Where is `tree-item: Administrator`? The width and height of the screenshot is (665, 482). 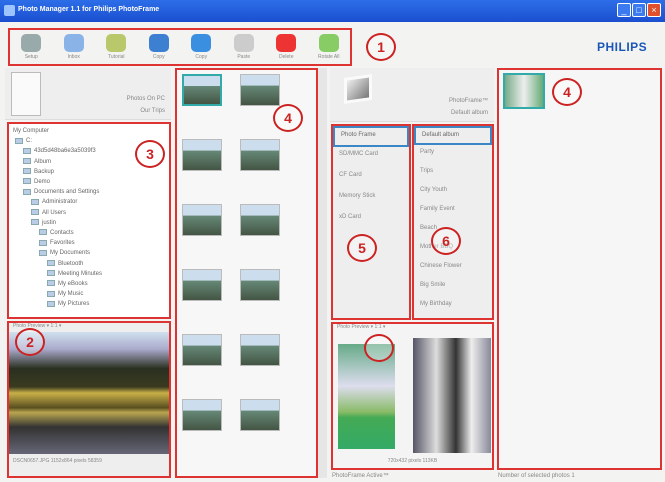 tree-item: Administrator is located at coordinates (89, 202).